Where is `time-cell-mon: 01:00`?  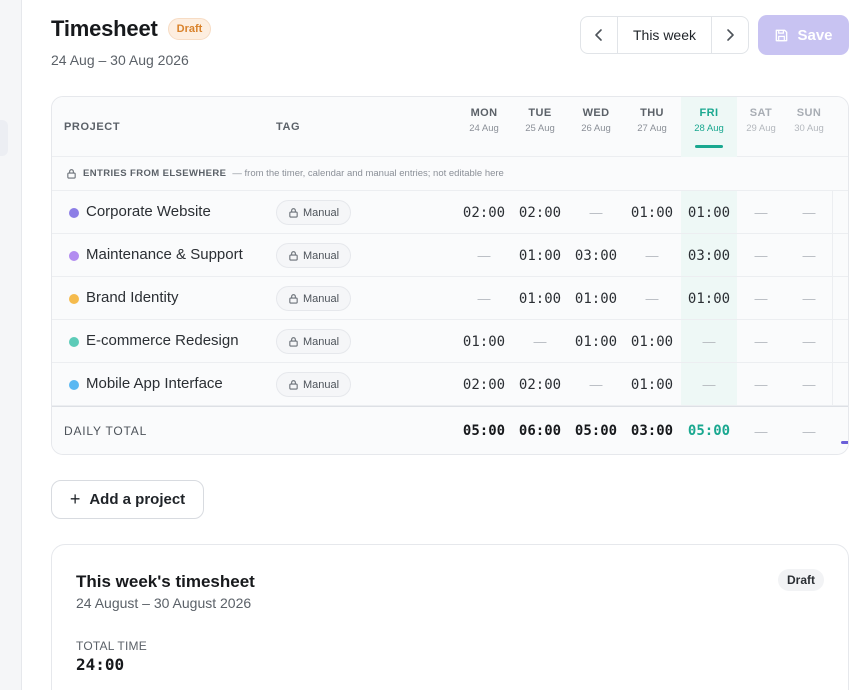
time-cell-mon: 01:00 is located at coordinates (484, 341).